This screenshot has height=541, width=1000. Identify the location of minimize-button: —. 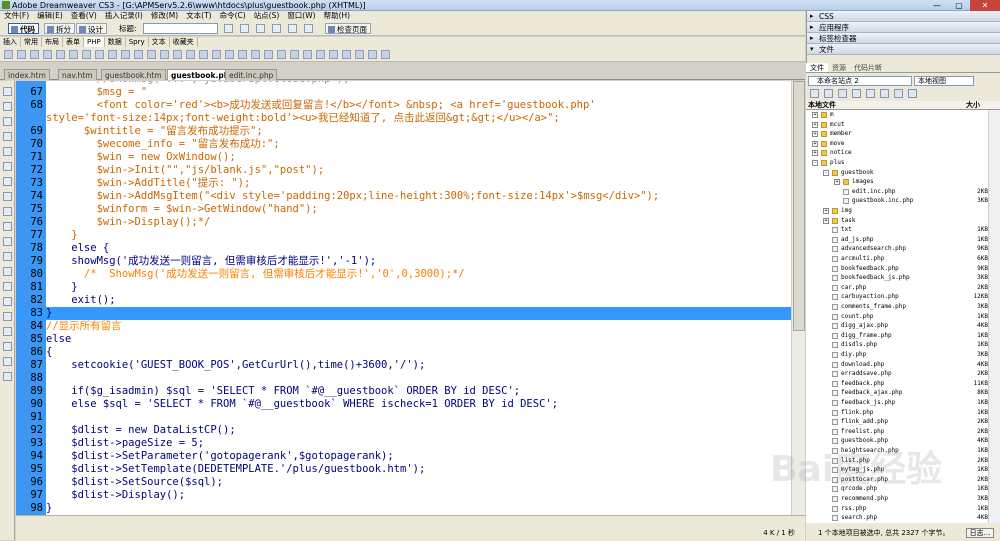
(937, 5).